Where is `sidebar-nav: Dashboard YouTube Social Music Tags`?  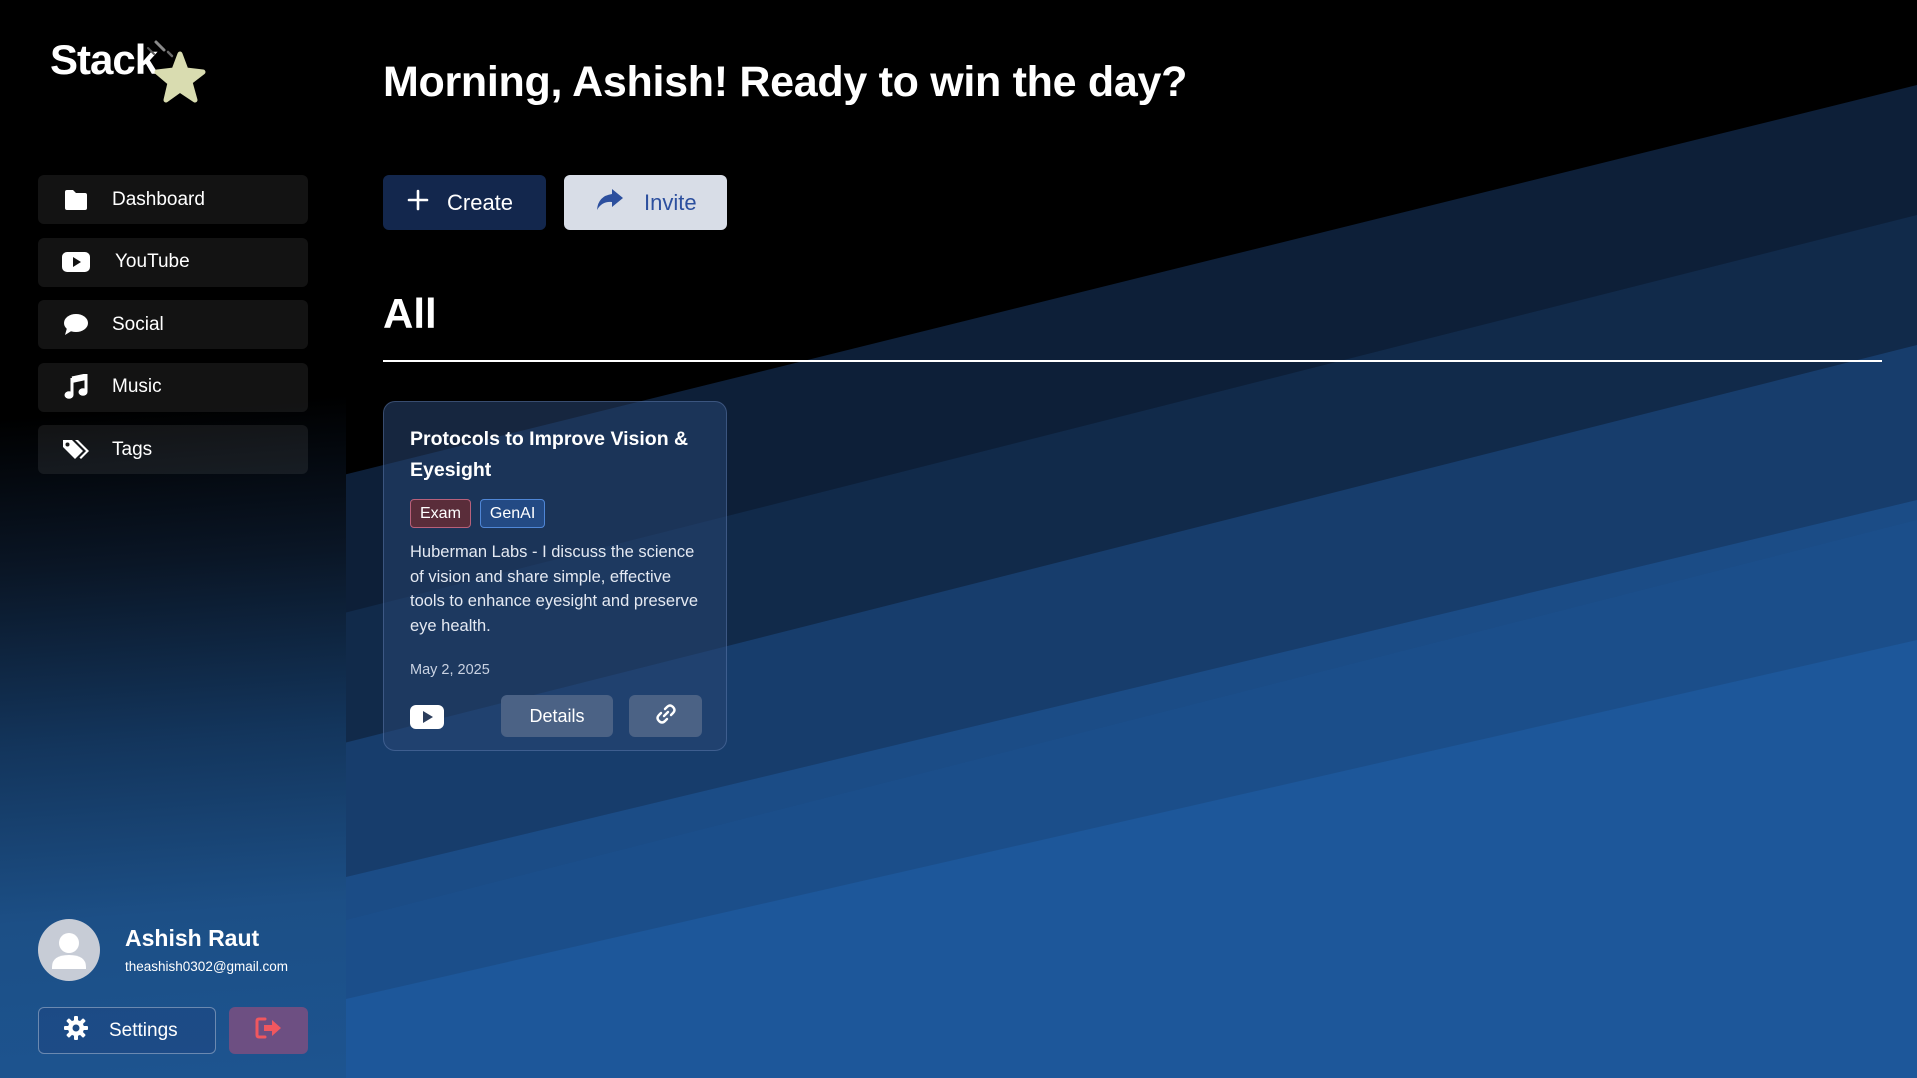
sidebar-nav: Dashboard YouTube Social Music Tags is located at coordinates (173, 331).